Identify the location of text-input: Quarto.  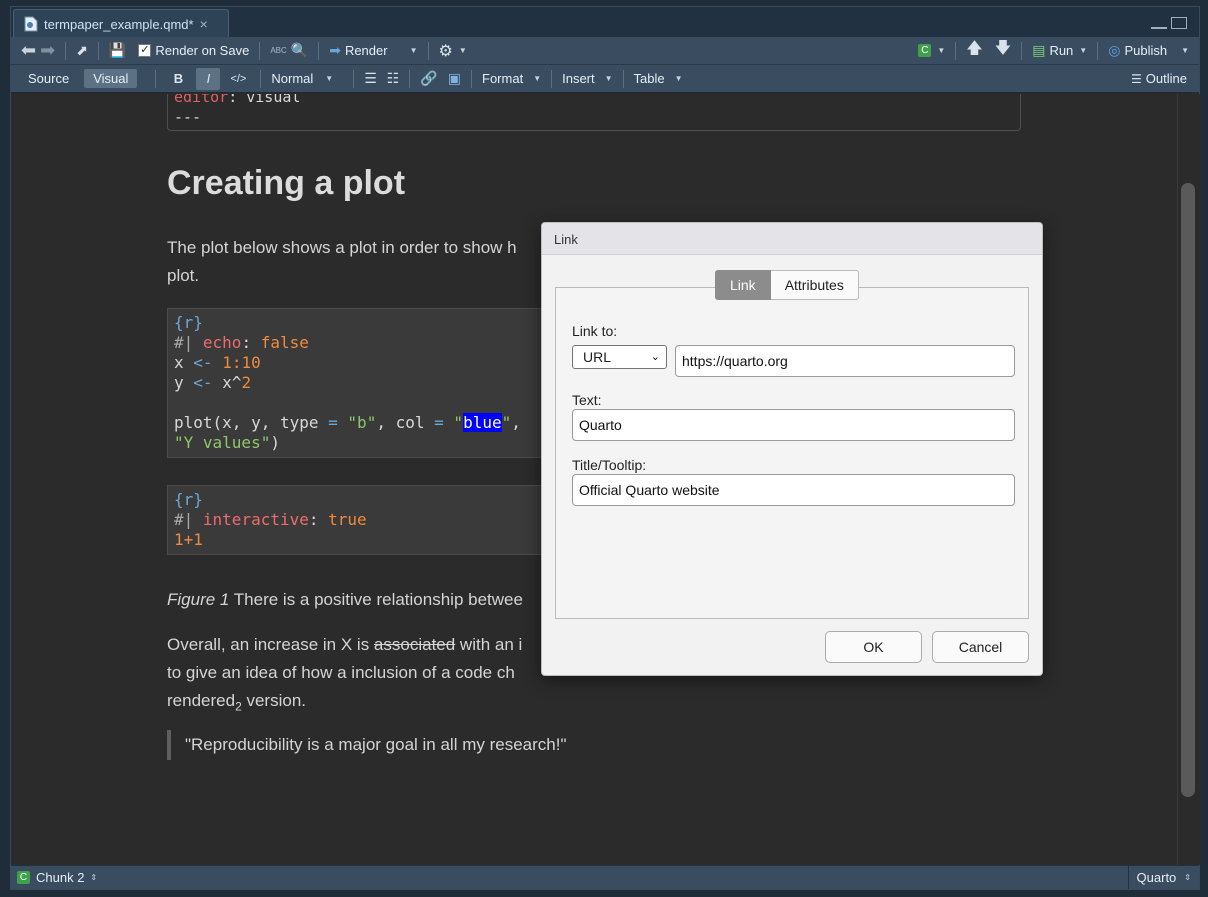
(793, 425).